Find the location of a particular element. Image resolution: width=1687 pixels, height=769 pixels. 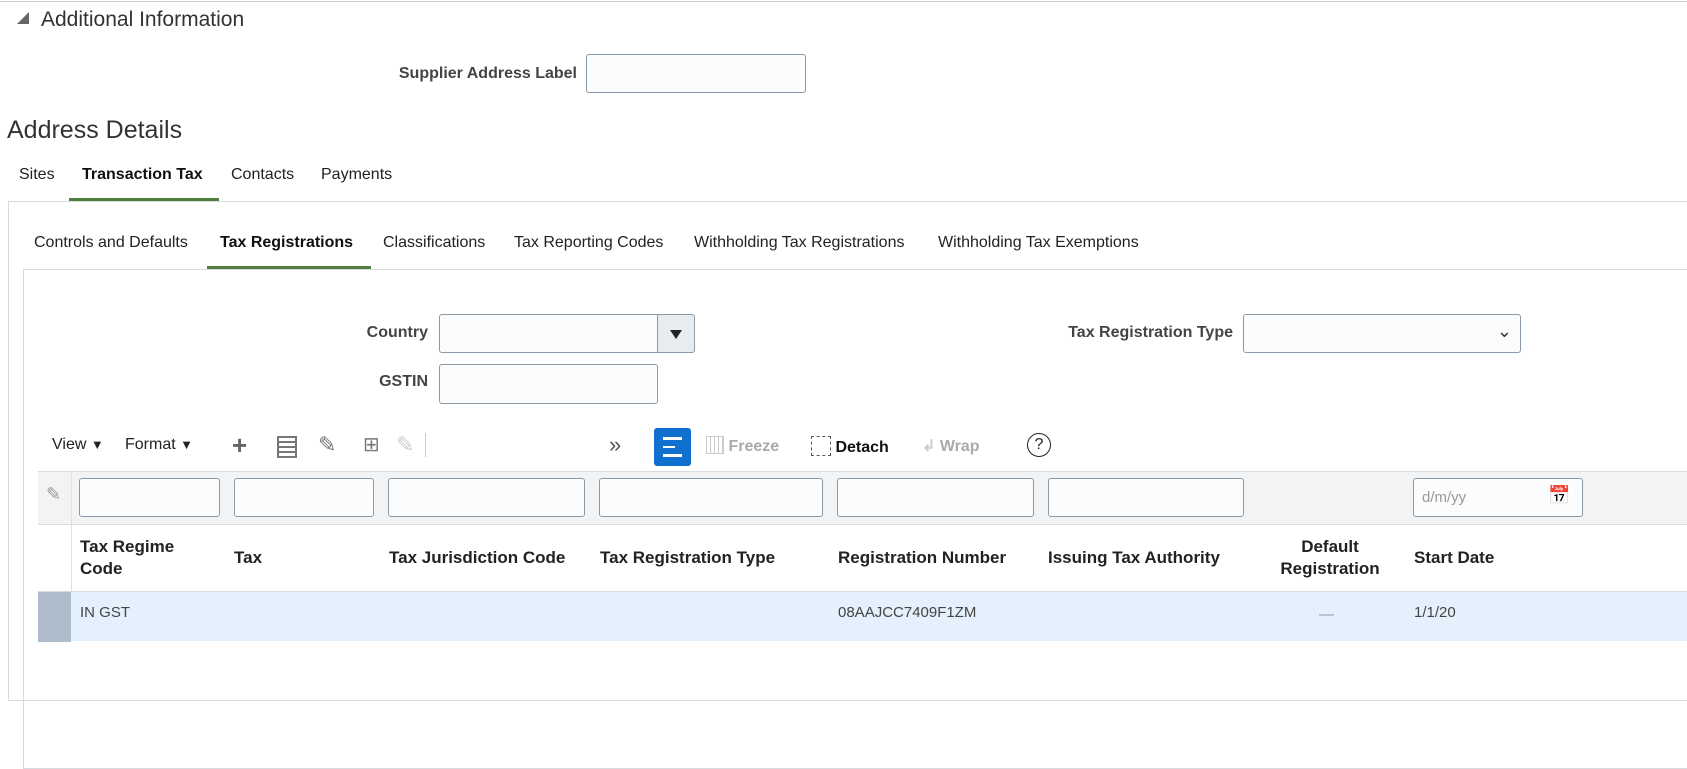

filter-tax-regime-code is located at coordinates (149, 497).